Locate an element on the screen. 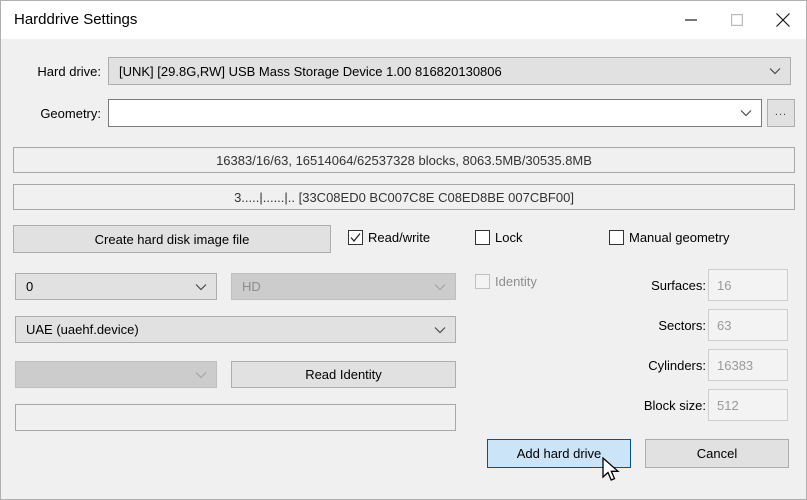 The height and width of the screenshot is (500, 807). blocksize-input: 512 is located at coordinates (748, 405).